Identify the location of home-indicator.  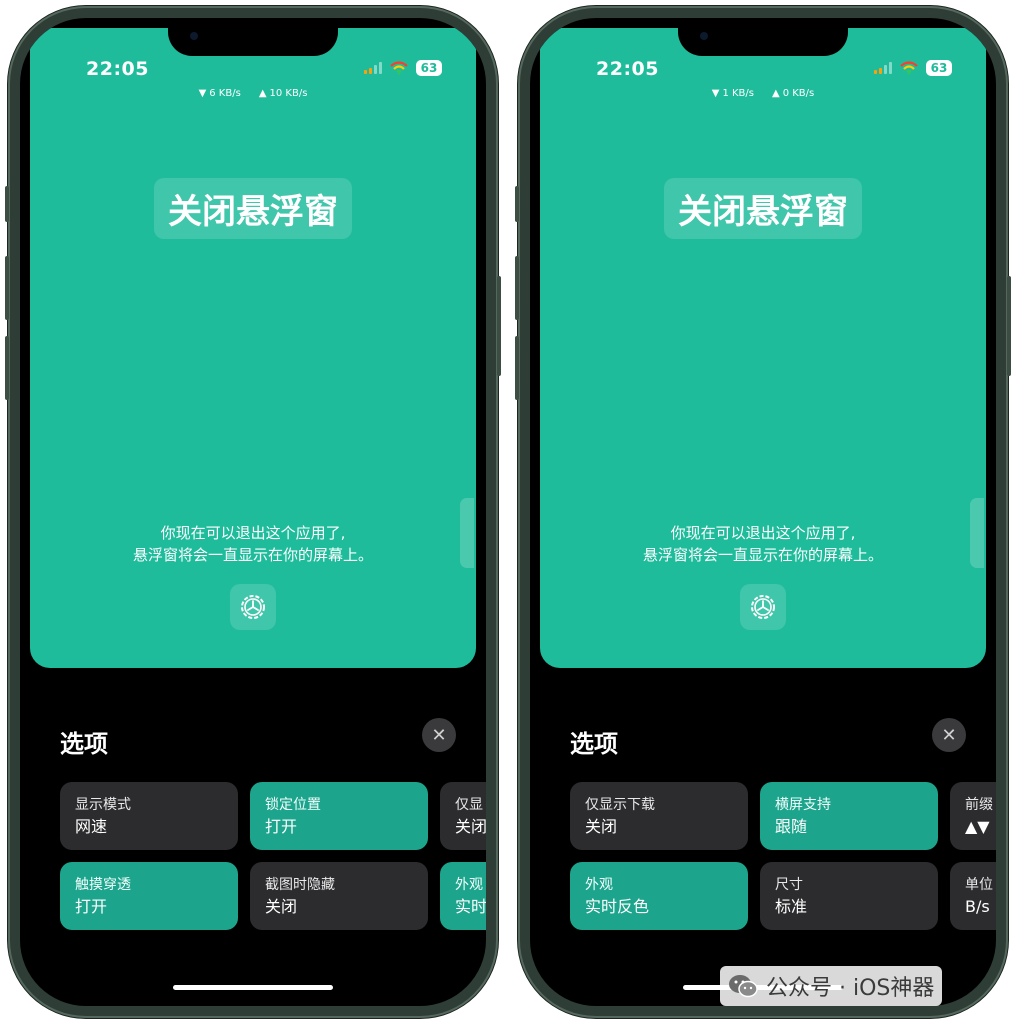
(253, 987).